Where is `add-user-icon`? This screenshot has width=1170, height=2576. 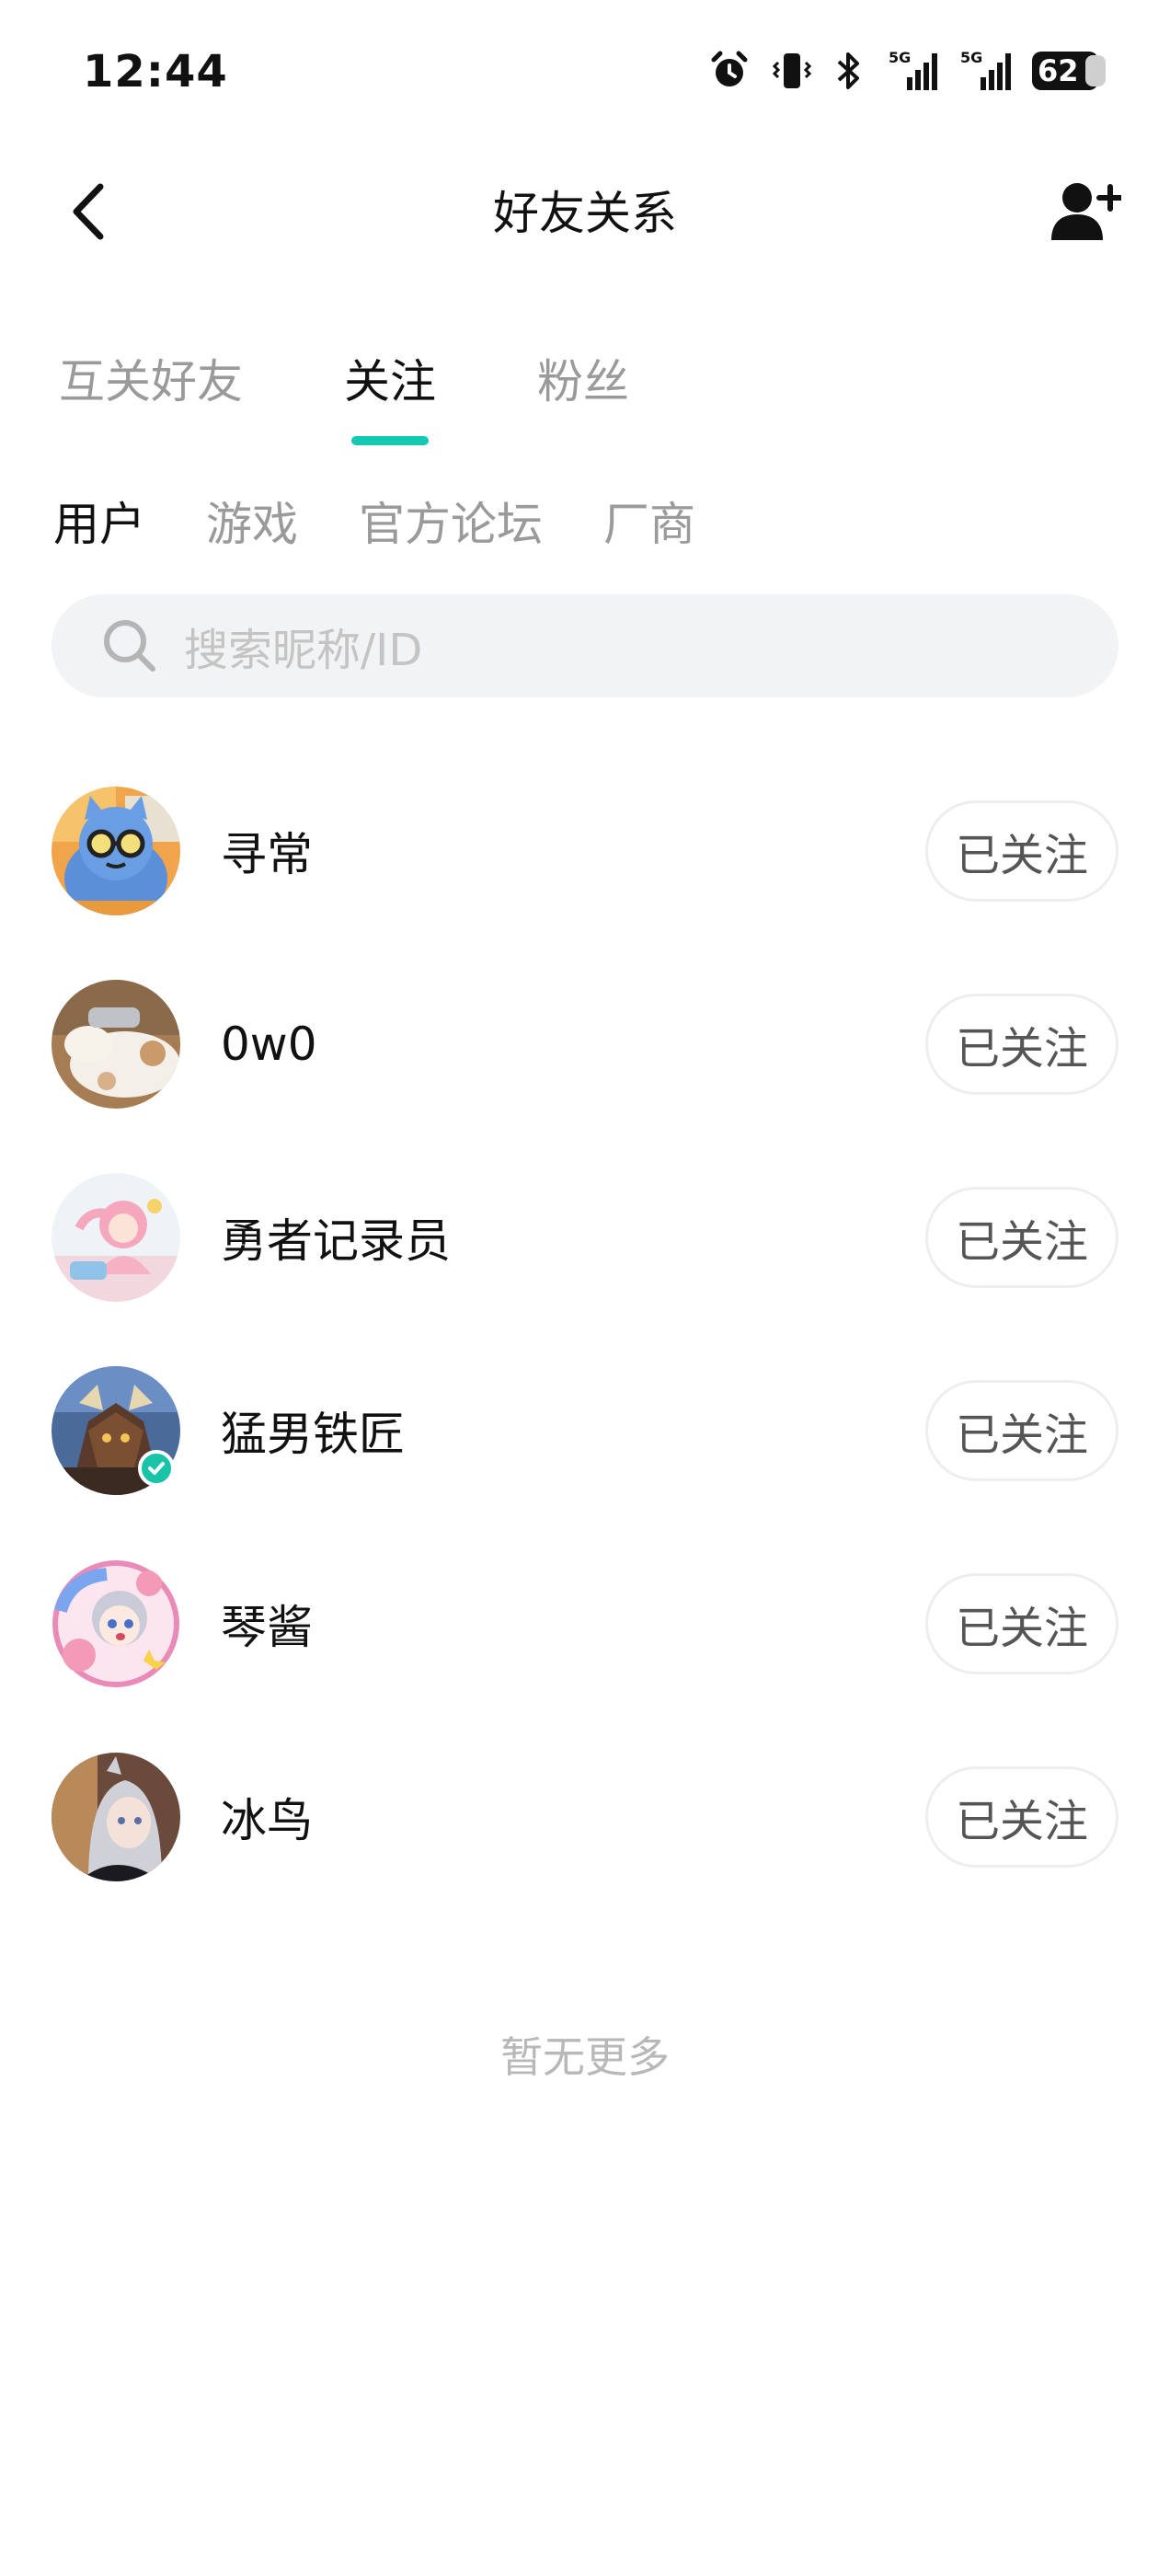
add-user-icon is located at coordinates (1086, 211).